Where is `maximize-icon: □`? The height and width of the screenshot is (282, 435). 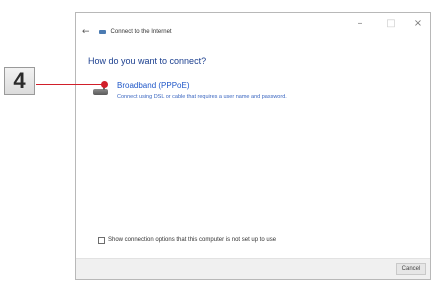 maximize-icon: □ is located at coordinates (391, 23).